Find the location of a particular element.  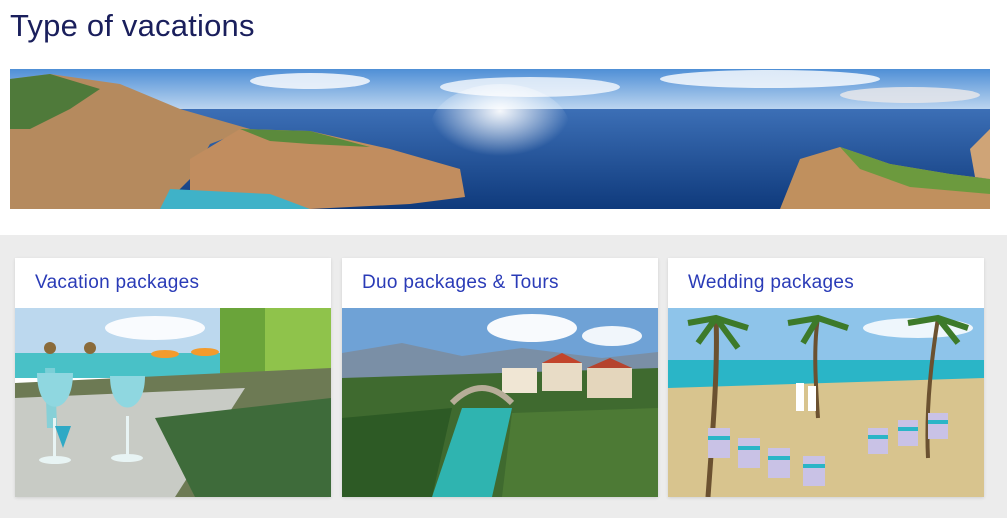

card-vacation-packages: Vacation packages is located at coordinates (173, 377).